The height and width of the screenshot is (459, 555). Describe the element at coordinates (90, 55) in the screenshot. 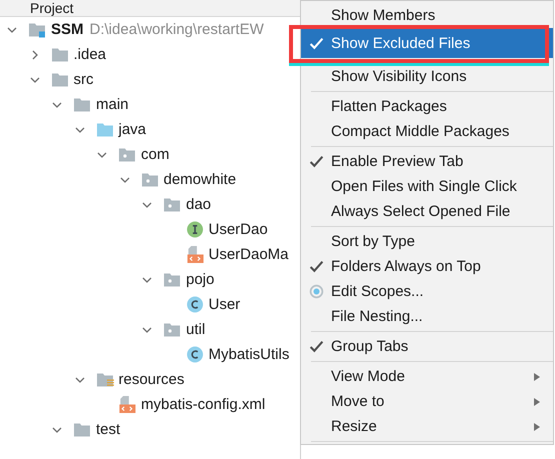

I see `tree-item: .idea` at that location.